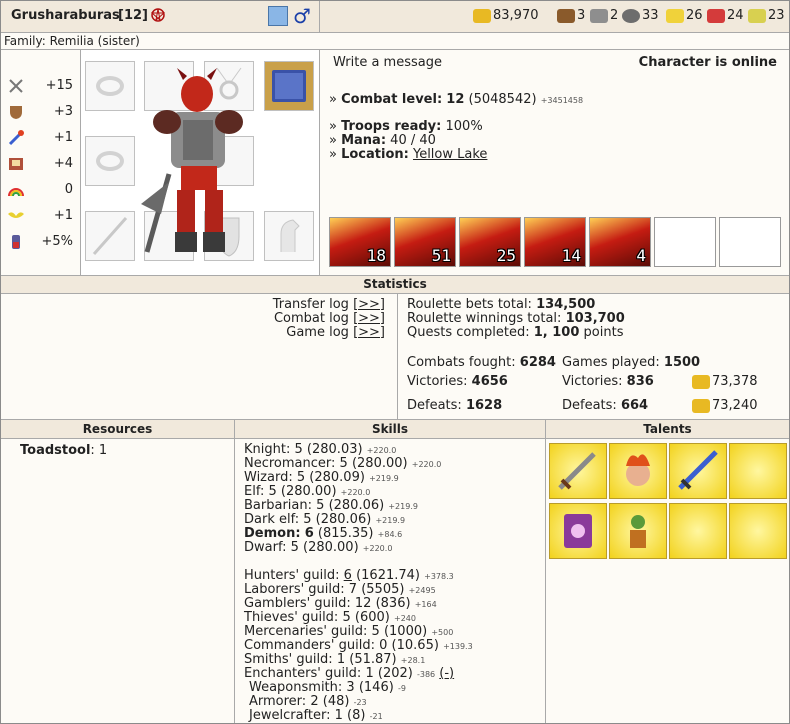  What do you see at coordinates (328, 304) in the screenshot?
I see `transfer-log-row: Transfer log [>>]` at bounding box center [328, 304].